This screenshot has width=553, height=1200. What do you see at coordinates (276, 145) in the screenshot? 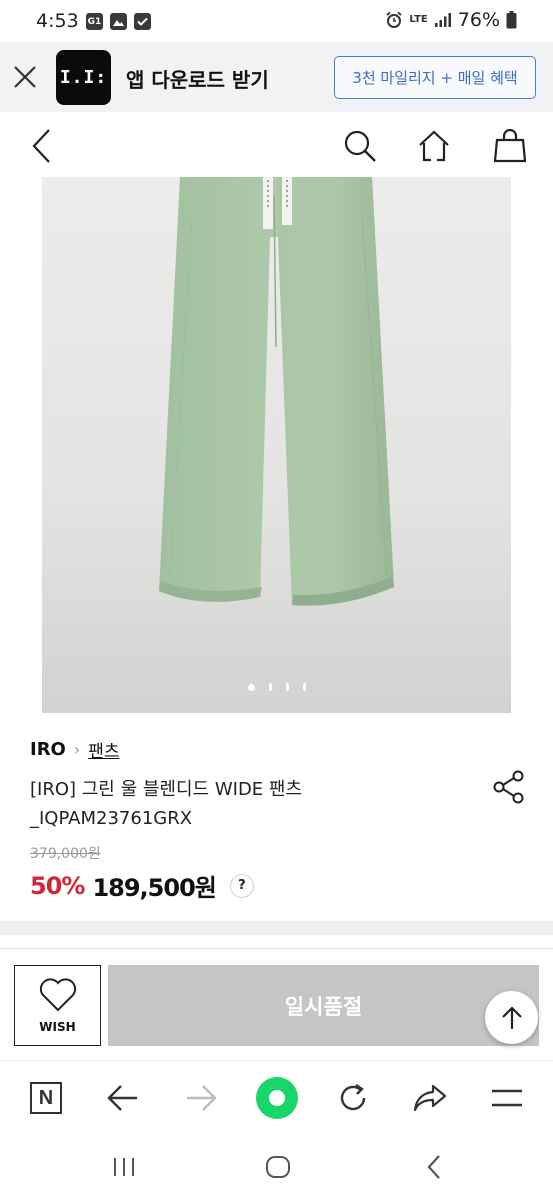
I see `nav-header` at bounding box center [276, 145].